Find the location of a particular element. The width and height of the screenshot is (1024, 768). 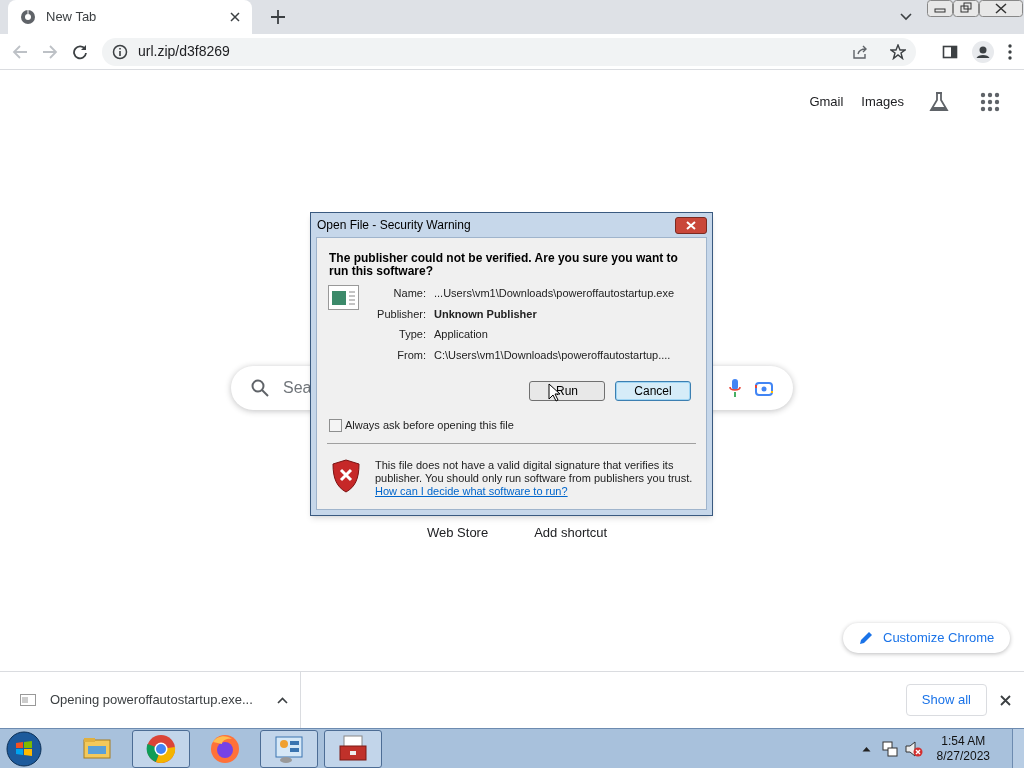

search-icon is located at coordinates (260, 388).